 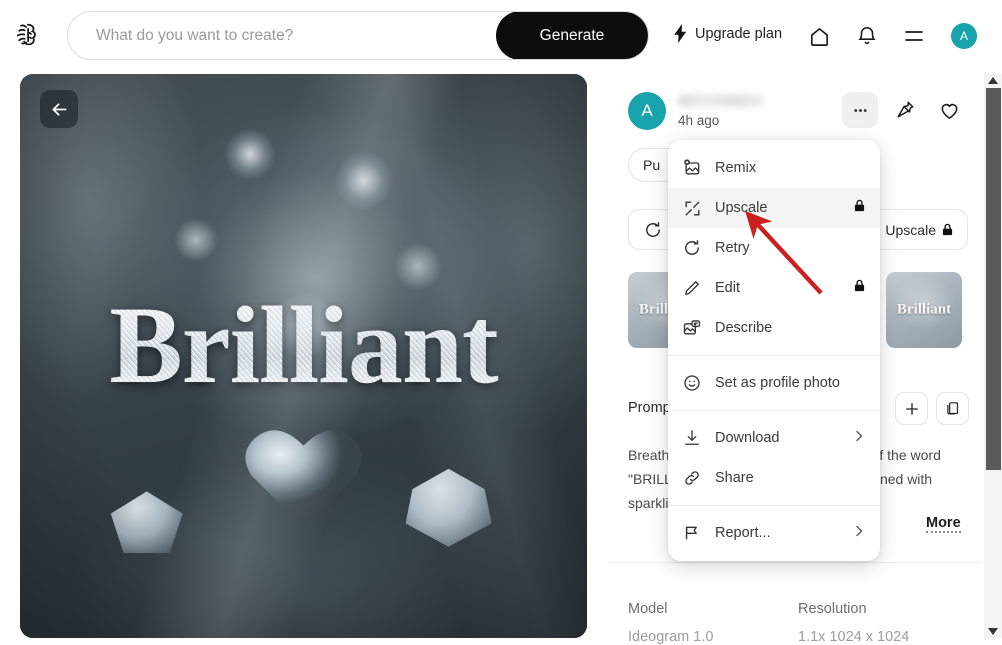 I want to click on generate-button: Generate, so click(x=572, y=35).